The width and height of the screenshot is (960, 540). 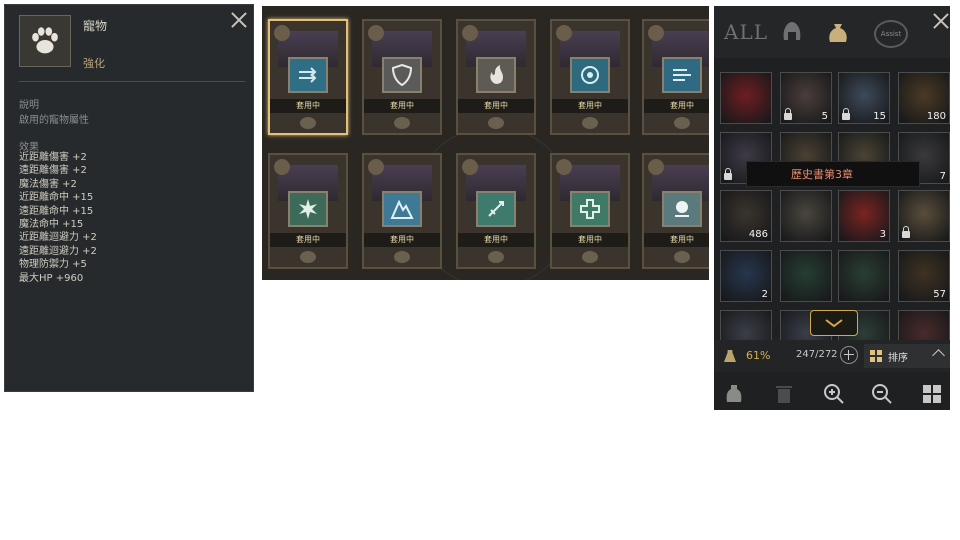 I want to click on inventory-slot: 486, so click(x=746, y=216).